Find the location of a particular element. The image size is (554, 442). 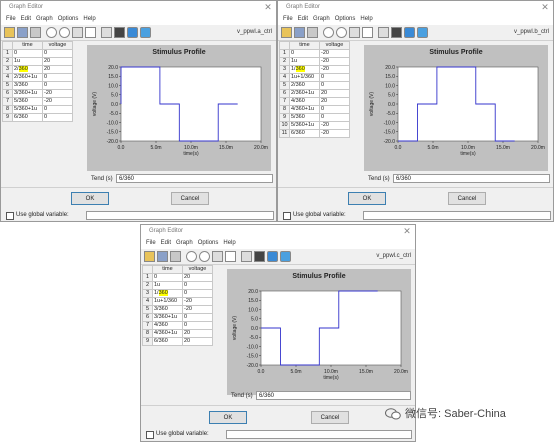

table-row: 11 6/360 -20 is located at coordinates (314, 133).